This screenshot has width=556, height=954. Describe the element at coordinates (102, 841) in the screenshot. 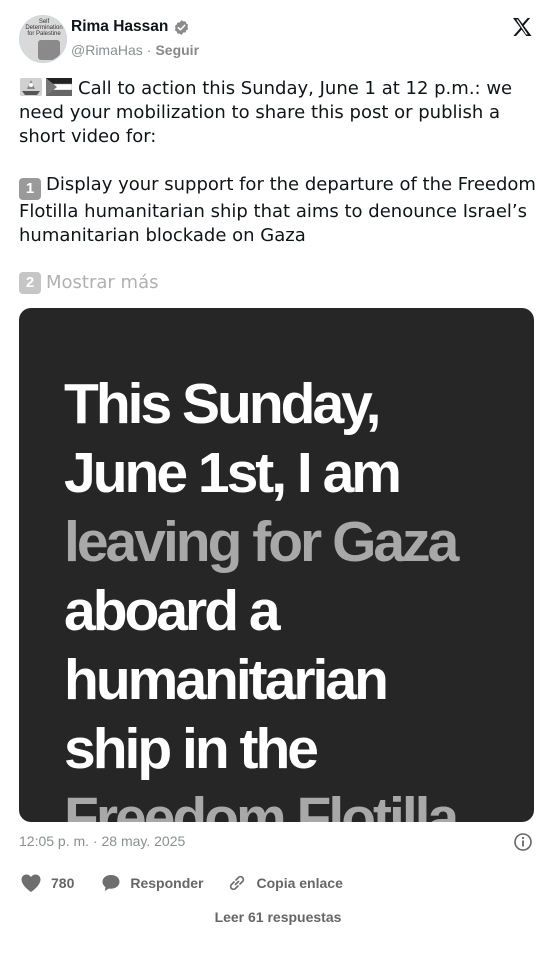

I see `tweet-timestamp: 12:05 p. m. · 28 may. 2025` at that location.